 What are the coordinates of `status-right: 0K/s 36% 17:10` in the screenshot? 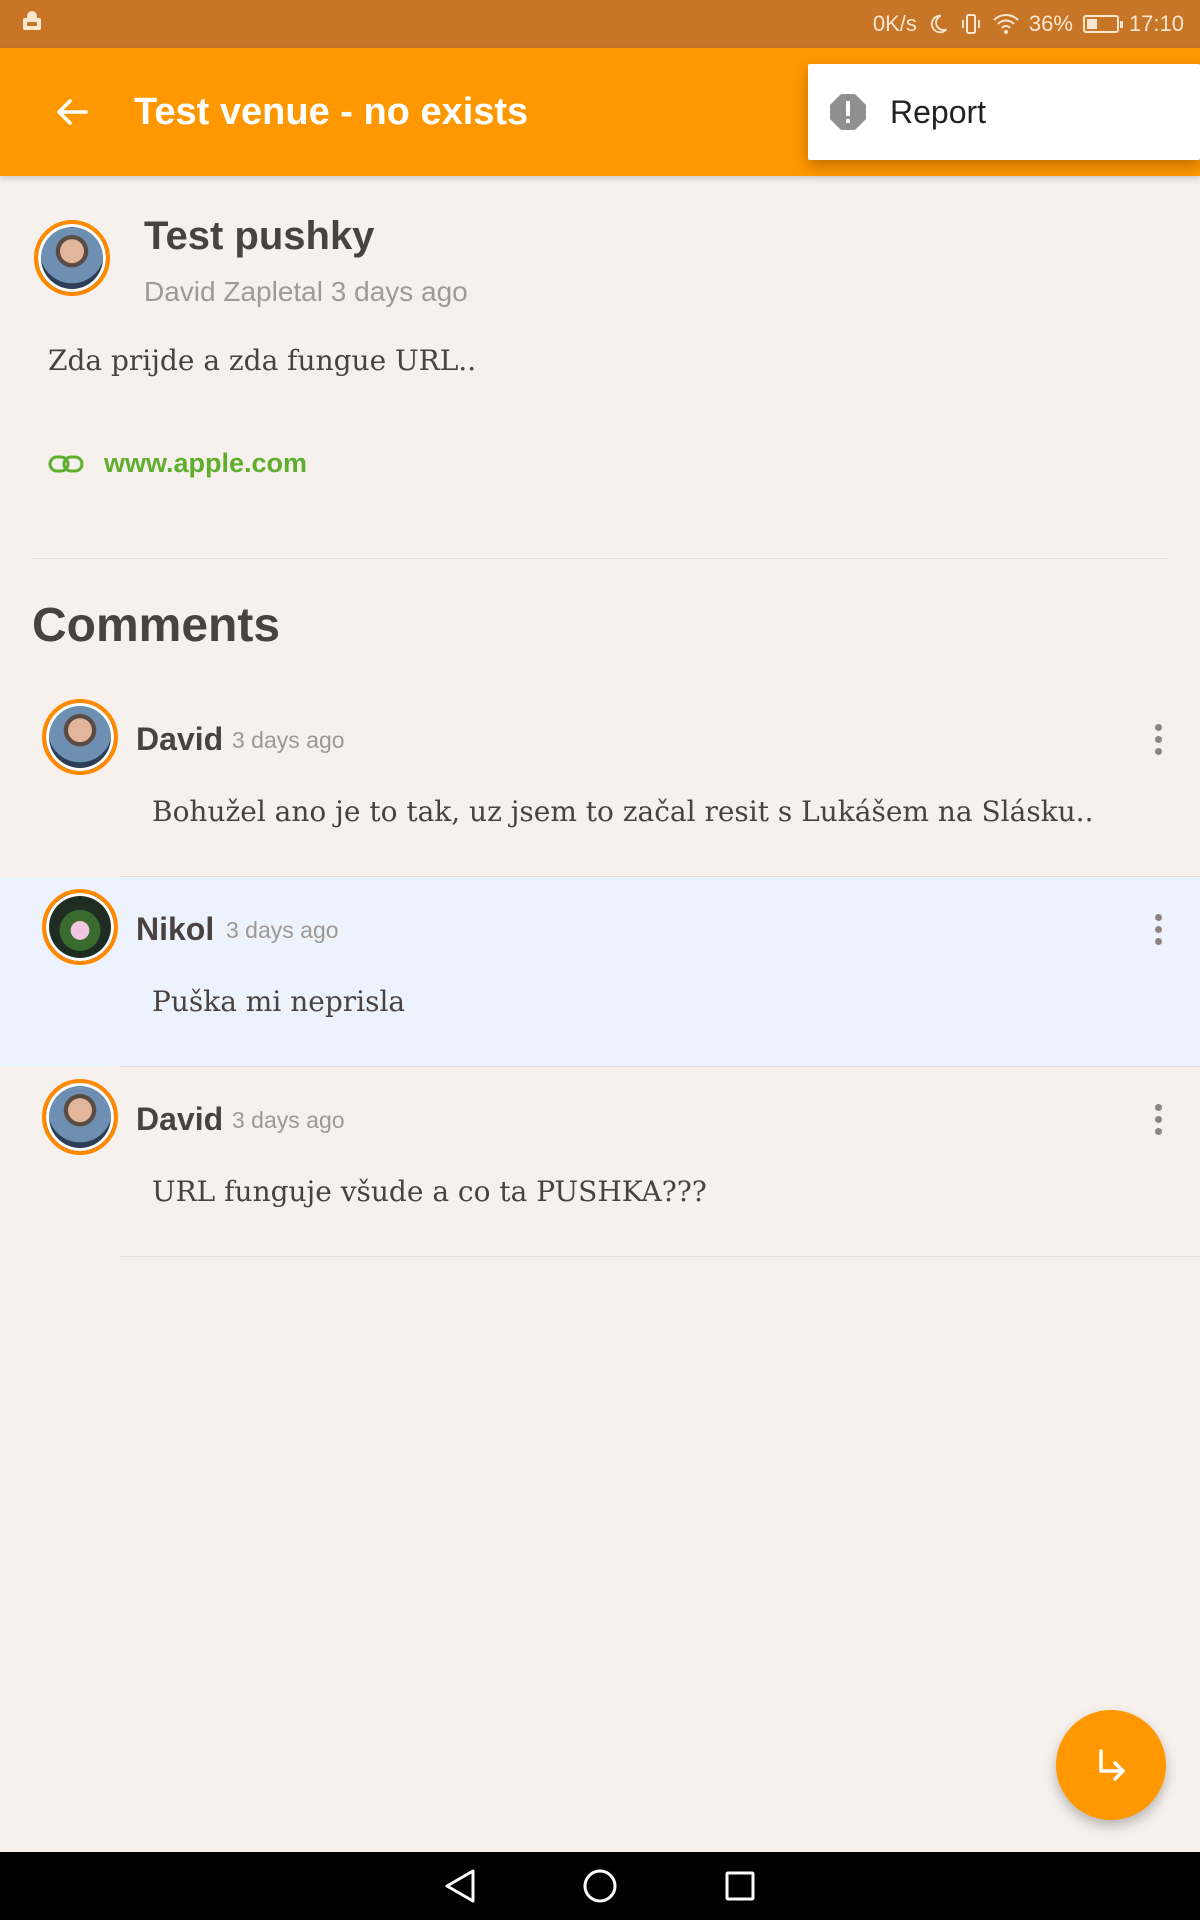 It's located at (1028, 24).